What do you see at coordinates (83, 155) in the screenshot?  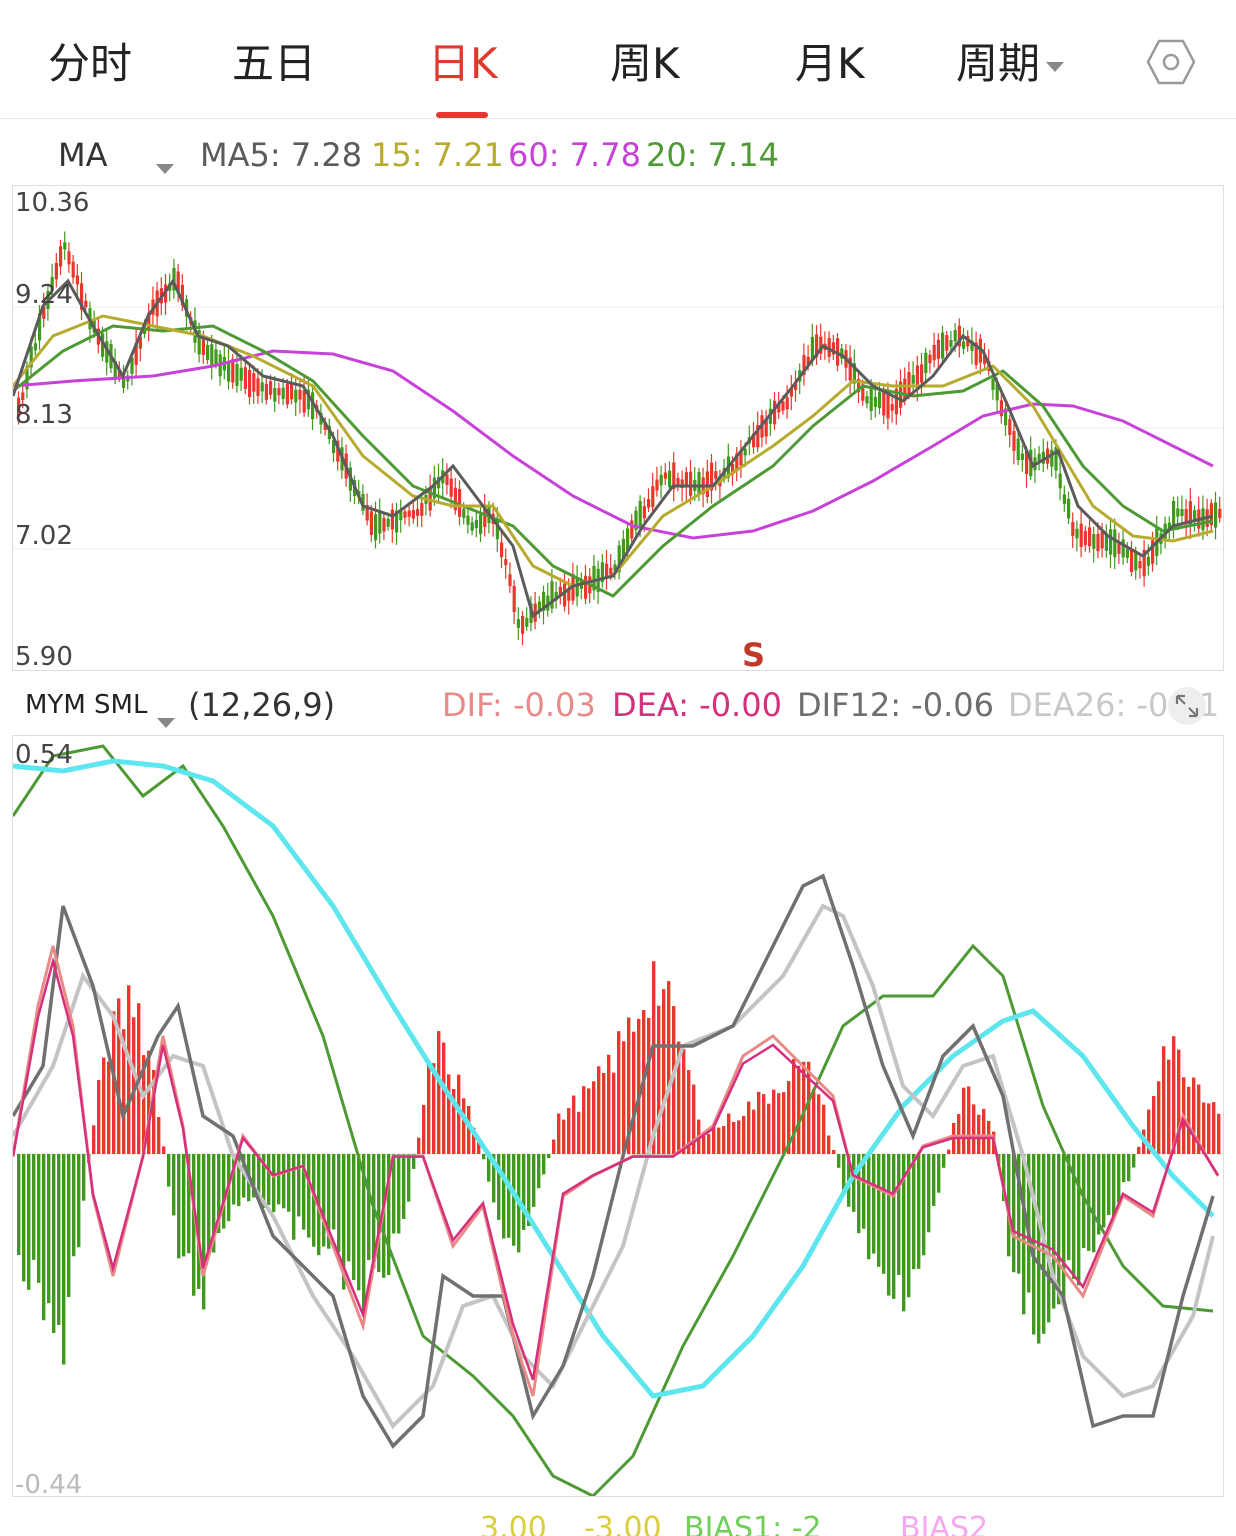 I see `ma-indicator-select: MA` at bounding box center [83, 155].